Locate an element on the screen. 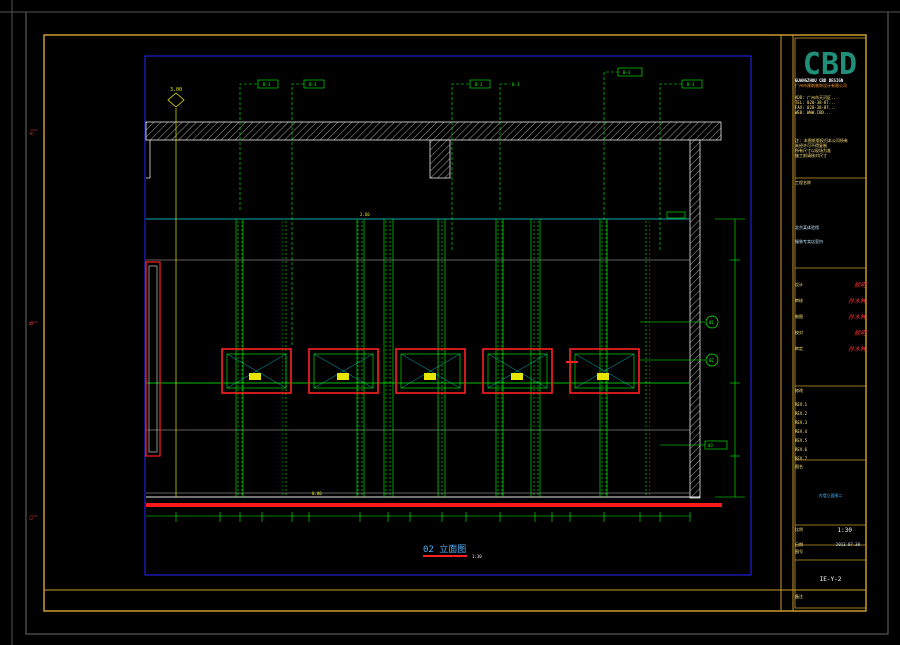 The image size is (900, 645). role-row: 审核 孙木林 is located at coordinates (830, 300).